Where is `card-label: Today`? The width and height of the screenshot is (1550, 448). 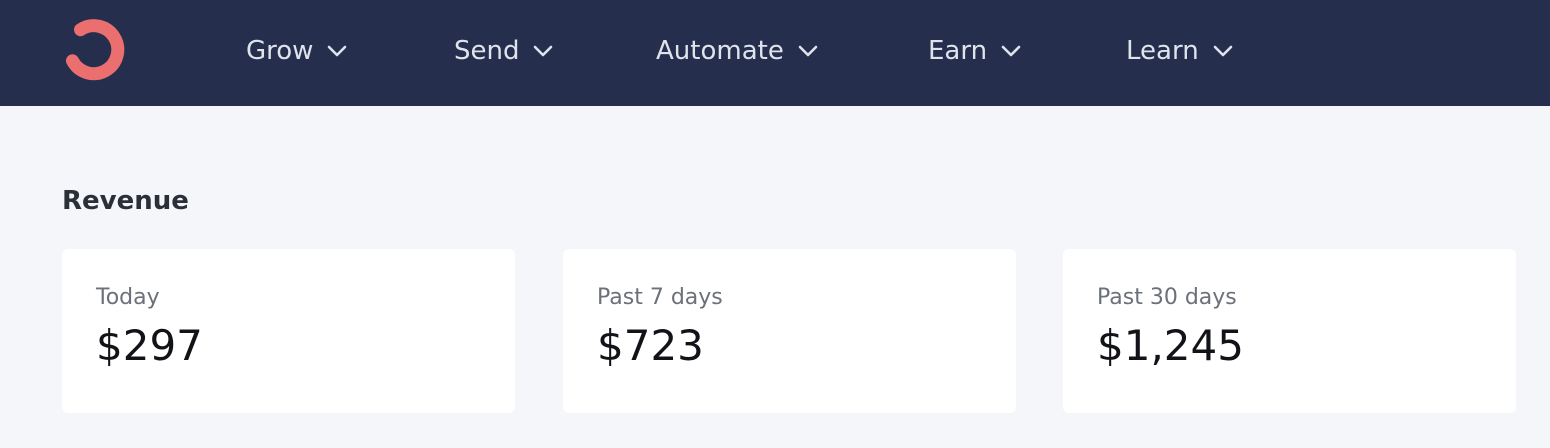 card-label: Today is located at coordinates (128, 297).